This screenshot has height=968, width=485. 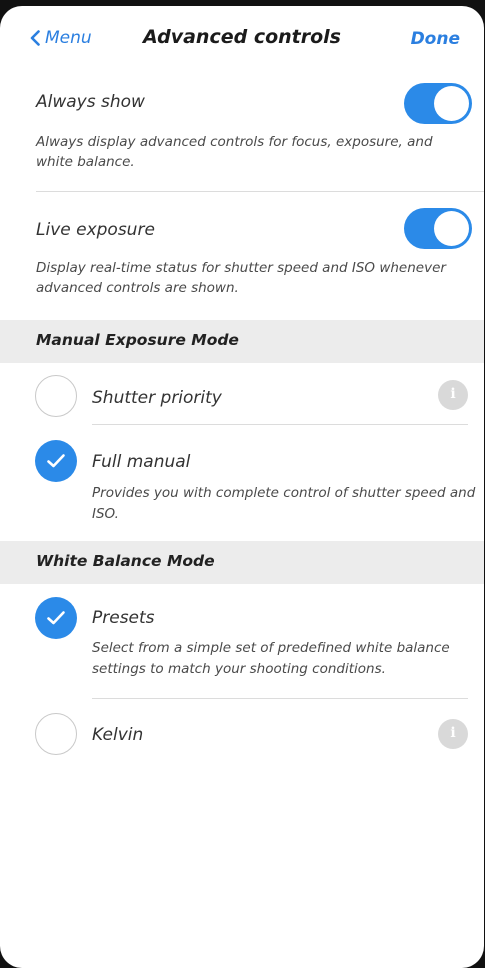 What do you see at coordinates (242, 341) in the screenshot?
I see `section-header-manual-exposure: Manual Exposure Mode` at bounding box center [242, 341].